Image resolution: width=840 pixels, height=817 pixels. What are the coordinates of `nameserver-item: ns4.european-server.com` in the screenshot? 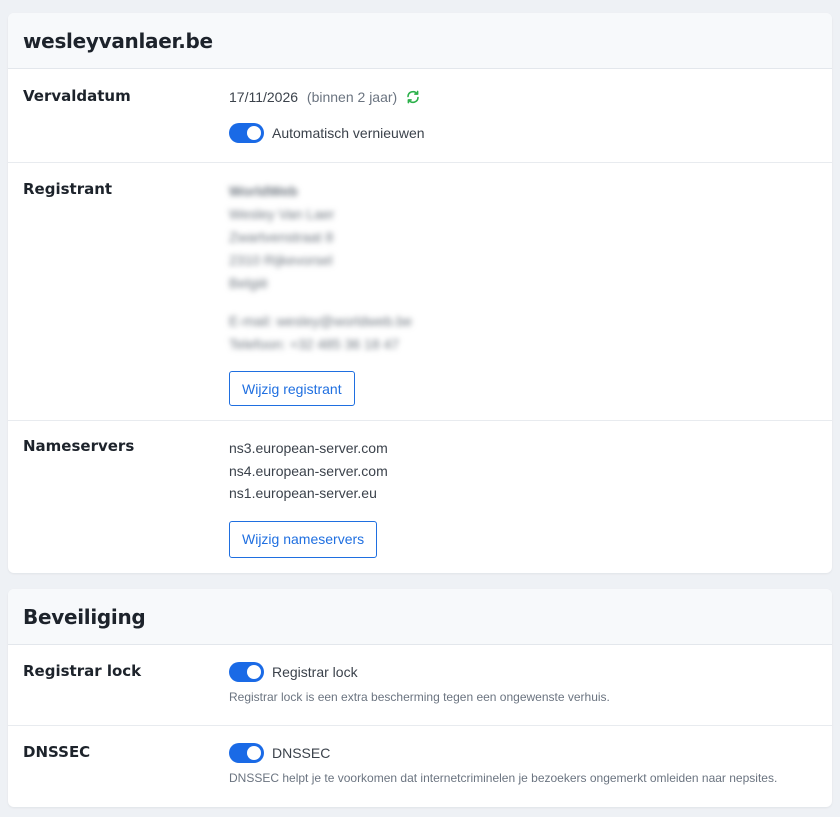 It's located at (308, 470).